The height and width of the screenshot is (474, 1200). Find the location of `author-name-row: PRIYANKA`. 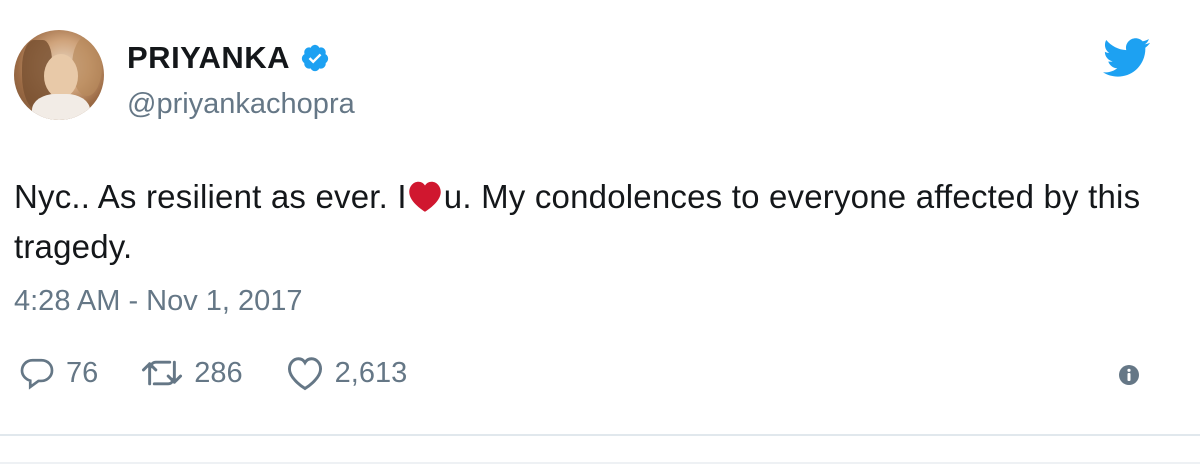

author-name-row: PRIYANKA is located at coordinates (228, 58).